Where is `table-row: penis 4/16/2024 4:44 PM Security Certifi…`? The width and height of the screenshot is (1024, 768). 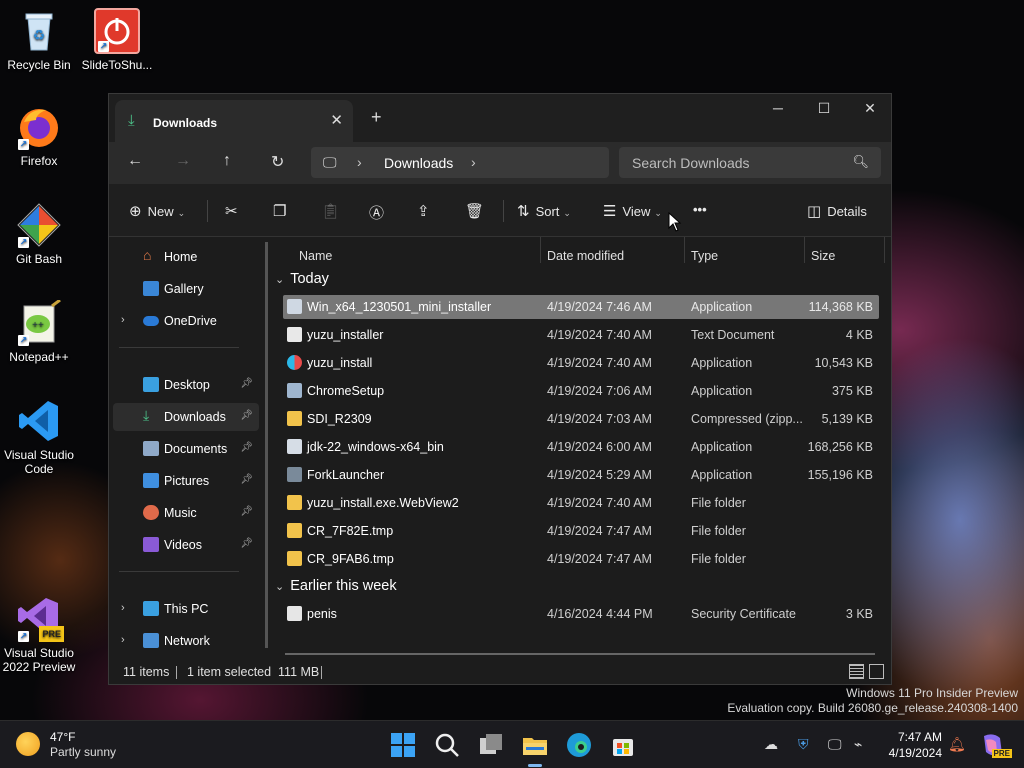 table-row: penis 4/16/2024 4:44 PM Security Certifi… is located at coordinates (581, 614).